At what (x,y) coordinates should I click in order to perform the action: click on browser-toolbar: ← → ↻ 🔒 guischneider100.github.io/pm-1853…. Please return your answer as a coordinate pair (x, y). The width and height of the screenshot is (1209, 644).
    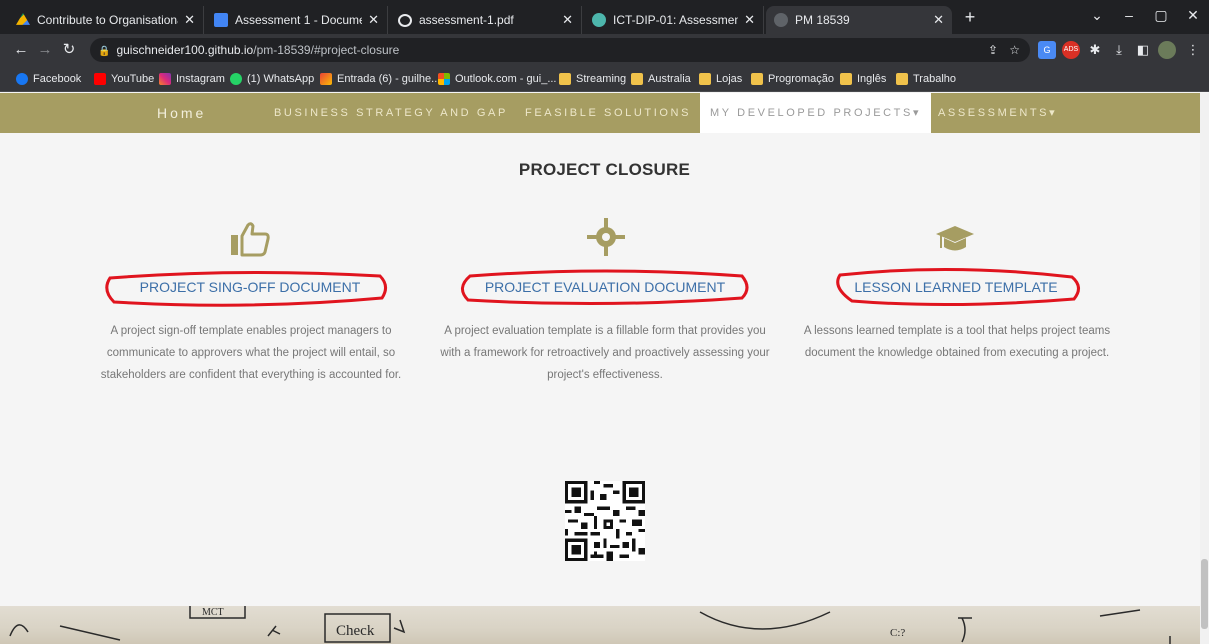
    Looking at the image, I should click on (604, 50).